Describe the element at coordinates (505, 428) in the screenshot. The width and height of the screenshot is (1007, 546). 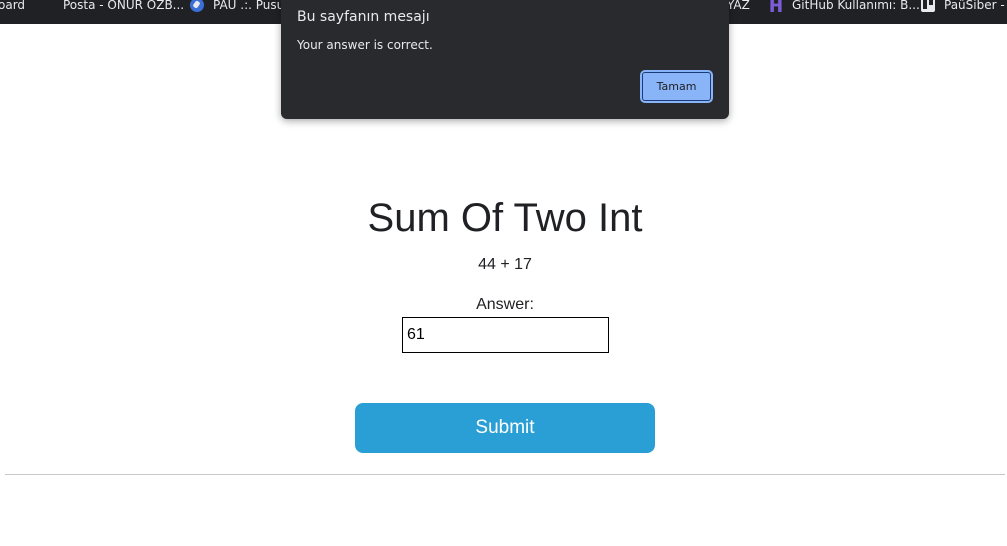
I see `submit-button: Submit` at that location.